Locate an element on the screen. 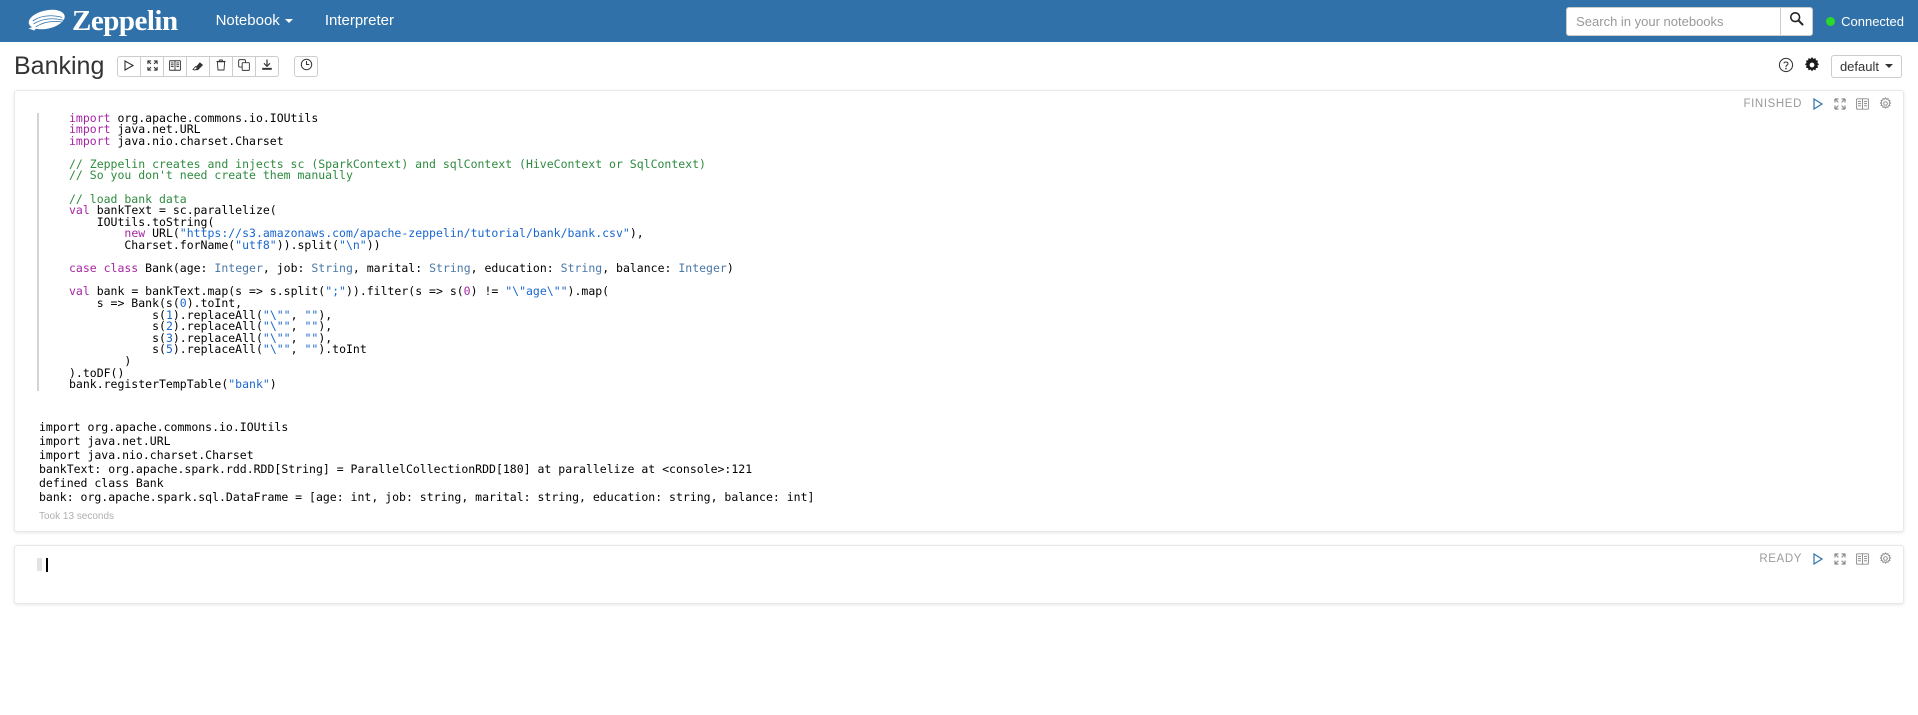 This screenshot has height=715, width=1918. navbar-right: Connected is located at coordinates (1735, 21).